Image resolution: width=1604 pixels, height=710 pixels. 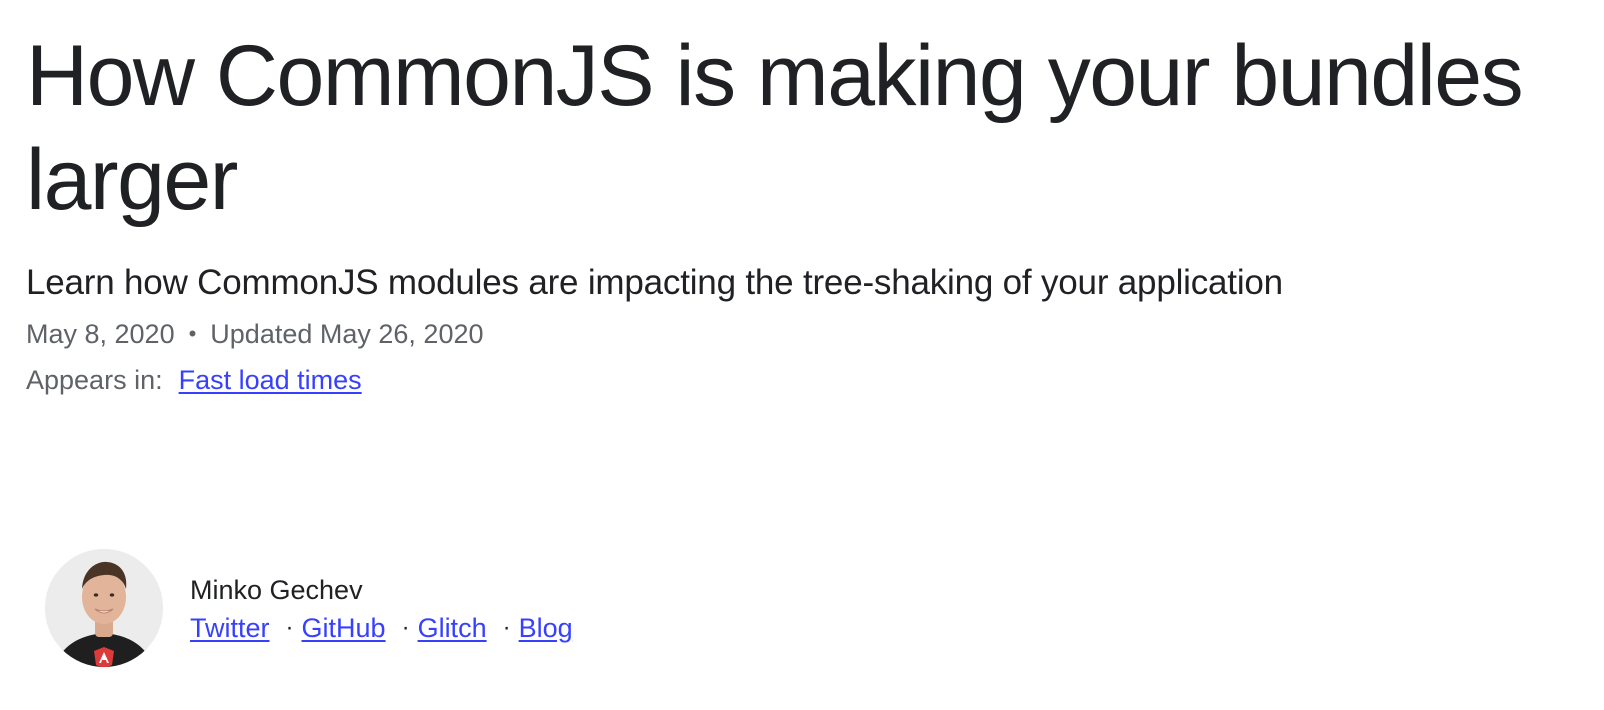 I want to click on author-link-twitter: Twitter, so click(x=230, y=628).